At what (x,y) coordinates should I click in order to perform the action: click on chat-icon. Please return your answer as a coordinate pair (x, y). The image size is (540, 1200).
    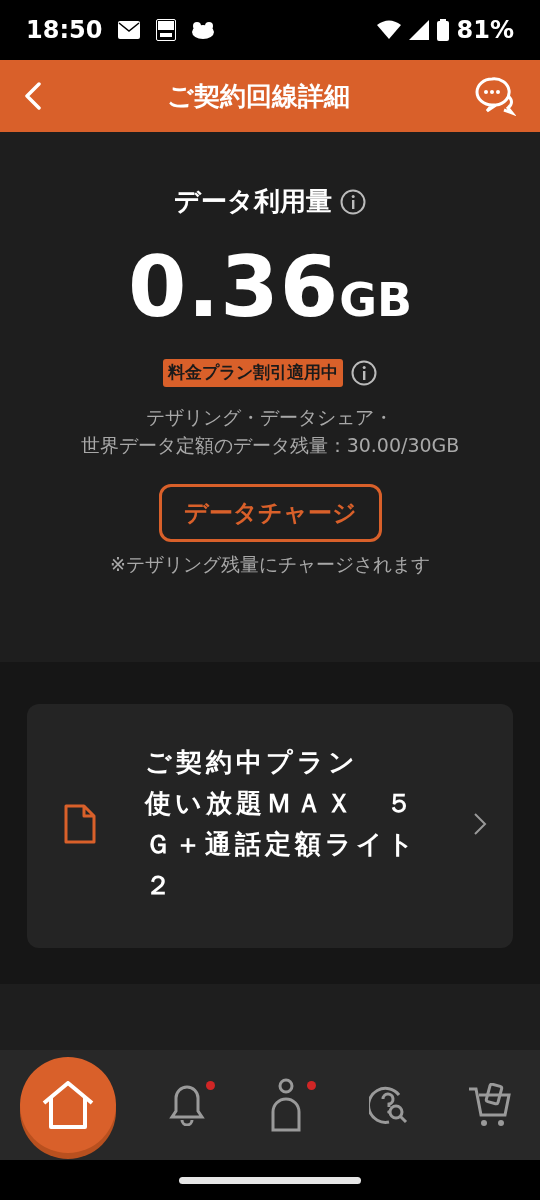
    Looking at the image, I should click on (495, 96).